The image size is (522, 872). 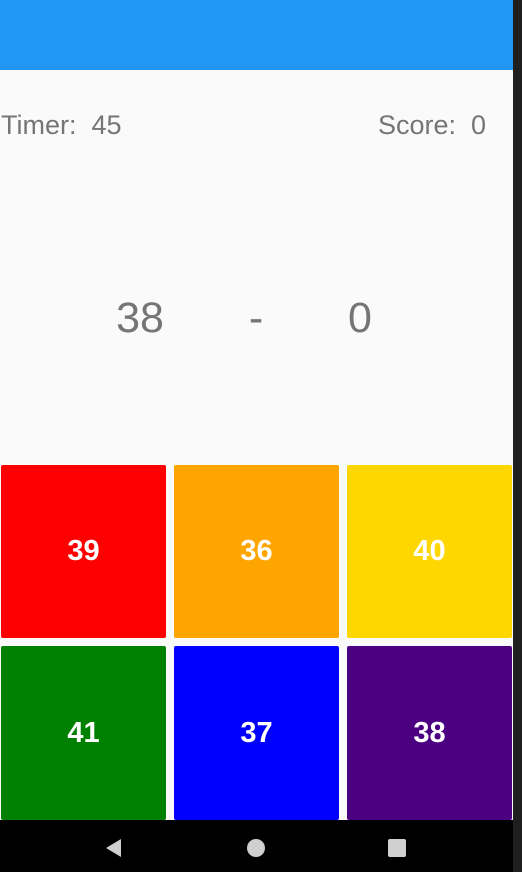 What do you see at coordinates (517, 436) in the screenshot?
I see `screen-edge` at bounding box center [517, 436].